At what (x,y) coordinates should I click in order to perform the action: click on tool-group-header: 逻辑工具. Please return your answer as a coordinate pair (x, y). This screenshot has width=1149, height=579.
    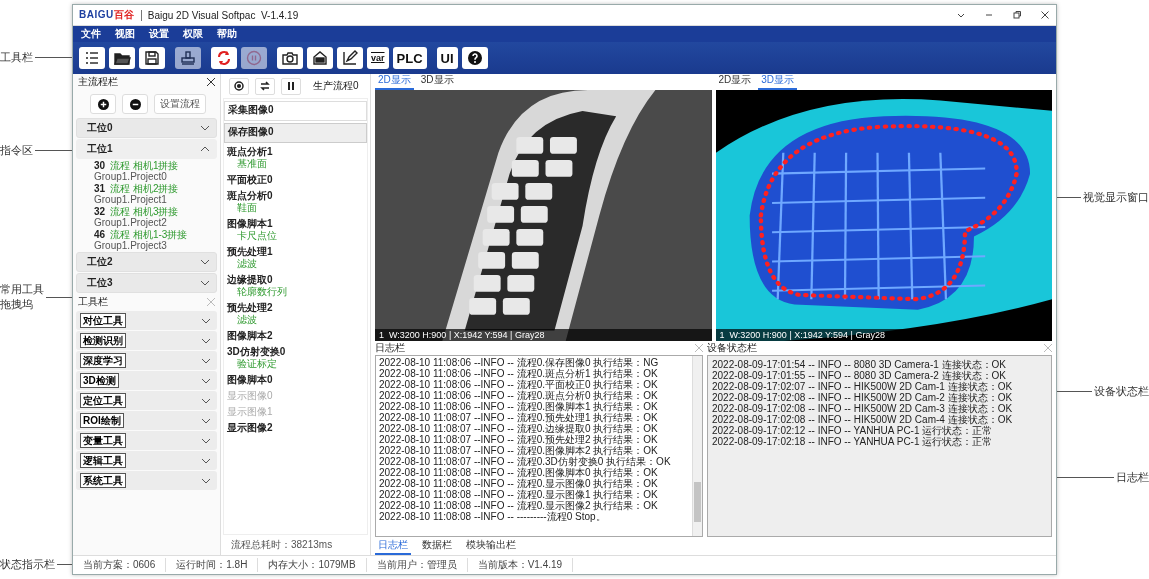
    Looking at the image, I should click on (146, 460).